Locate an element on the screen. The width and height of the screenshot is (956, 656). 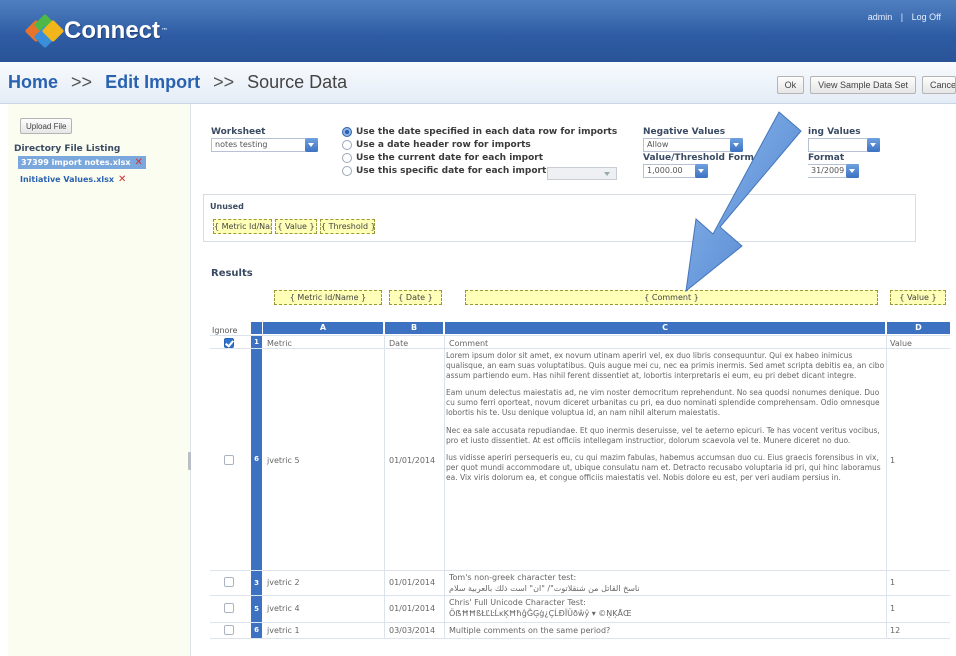
column-header-a: A is located at coordinates (323, 328).